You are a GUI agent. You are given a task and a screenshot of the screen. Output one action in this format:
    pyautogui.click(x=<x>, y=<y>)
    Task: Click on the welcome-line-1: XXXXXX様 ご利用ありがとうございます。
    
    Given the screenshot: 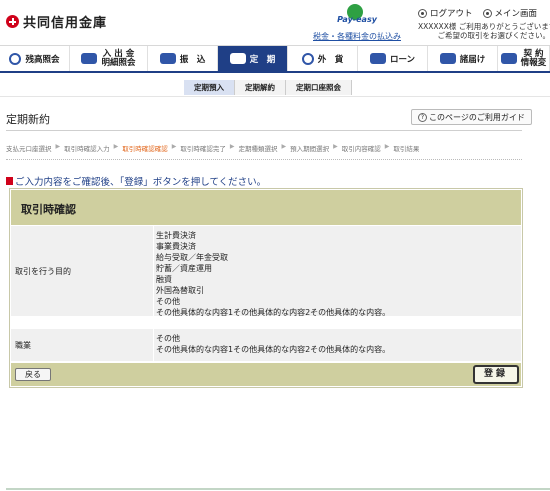 What is the action you would take?
    pyautogui.click(x=484, y=26)
    